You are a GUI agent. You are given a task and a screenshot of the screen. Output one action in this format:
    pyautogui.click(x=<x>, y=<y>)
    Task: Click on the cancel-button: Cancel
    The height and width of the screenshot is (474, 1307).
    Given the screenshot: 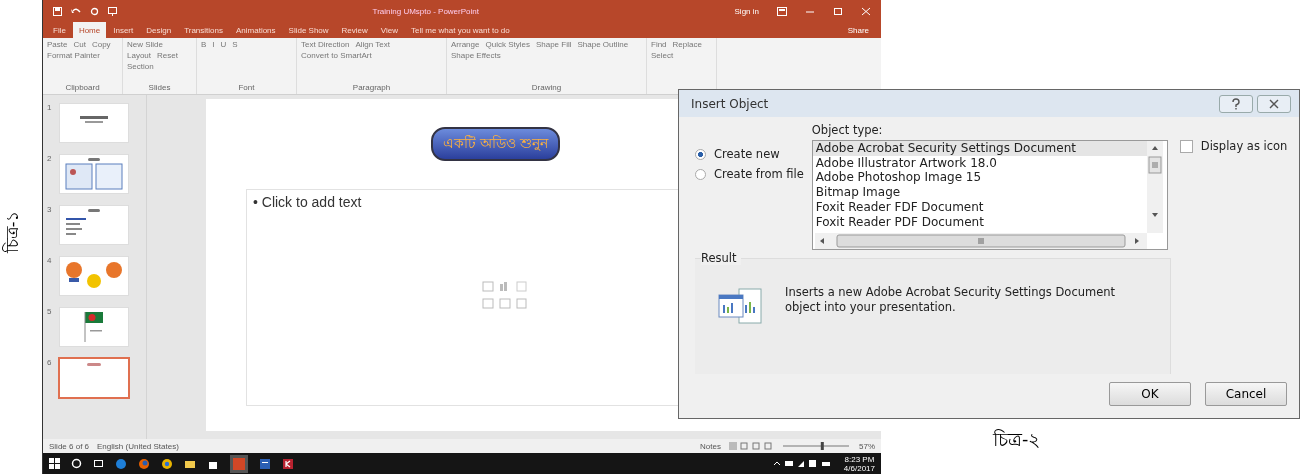 What is the action you would take?
    pyautogui.click(x=1246, y=394)
    